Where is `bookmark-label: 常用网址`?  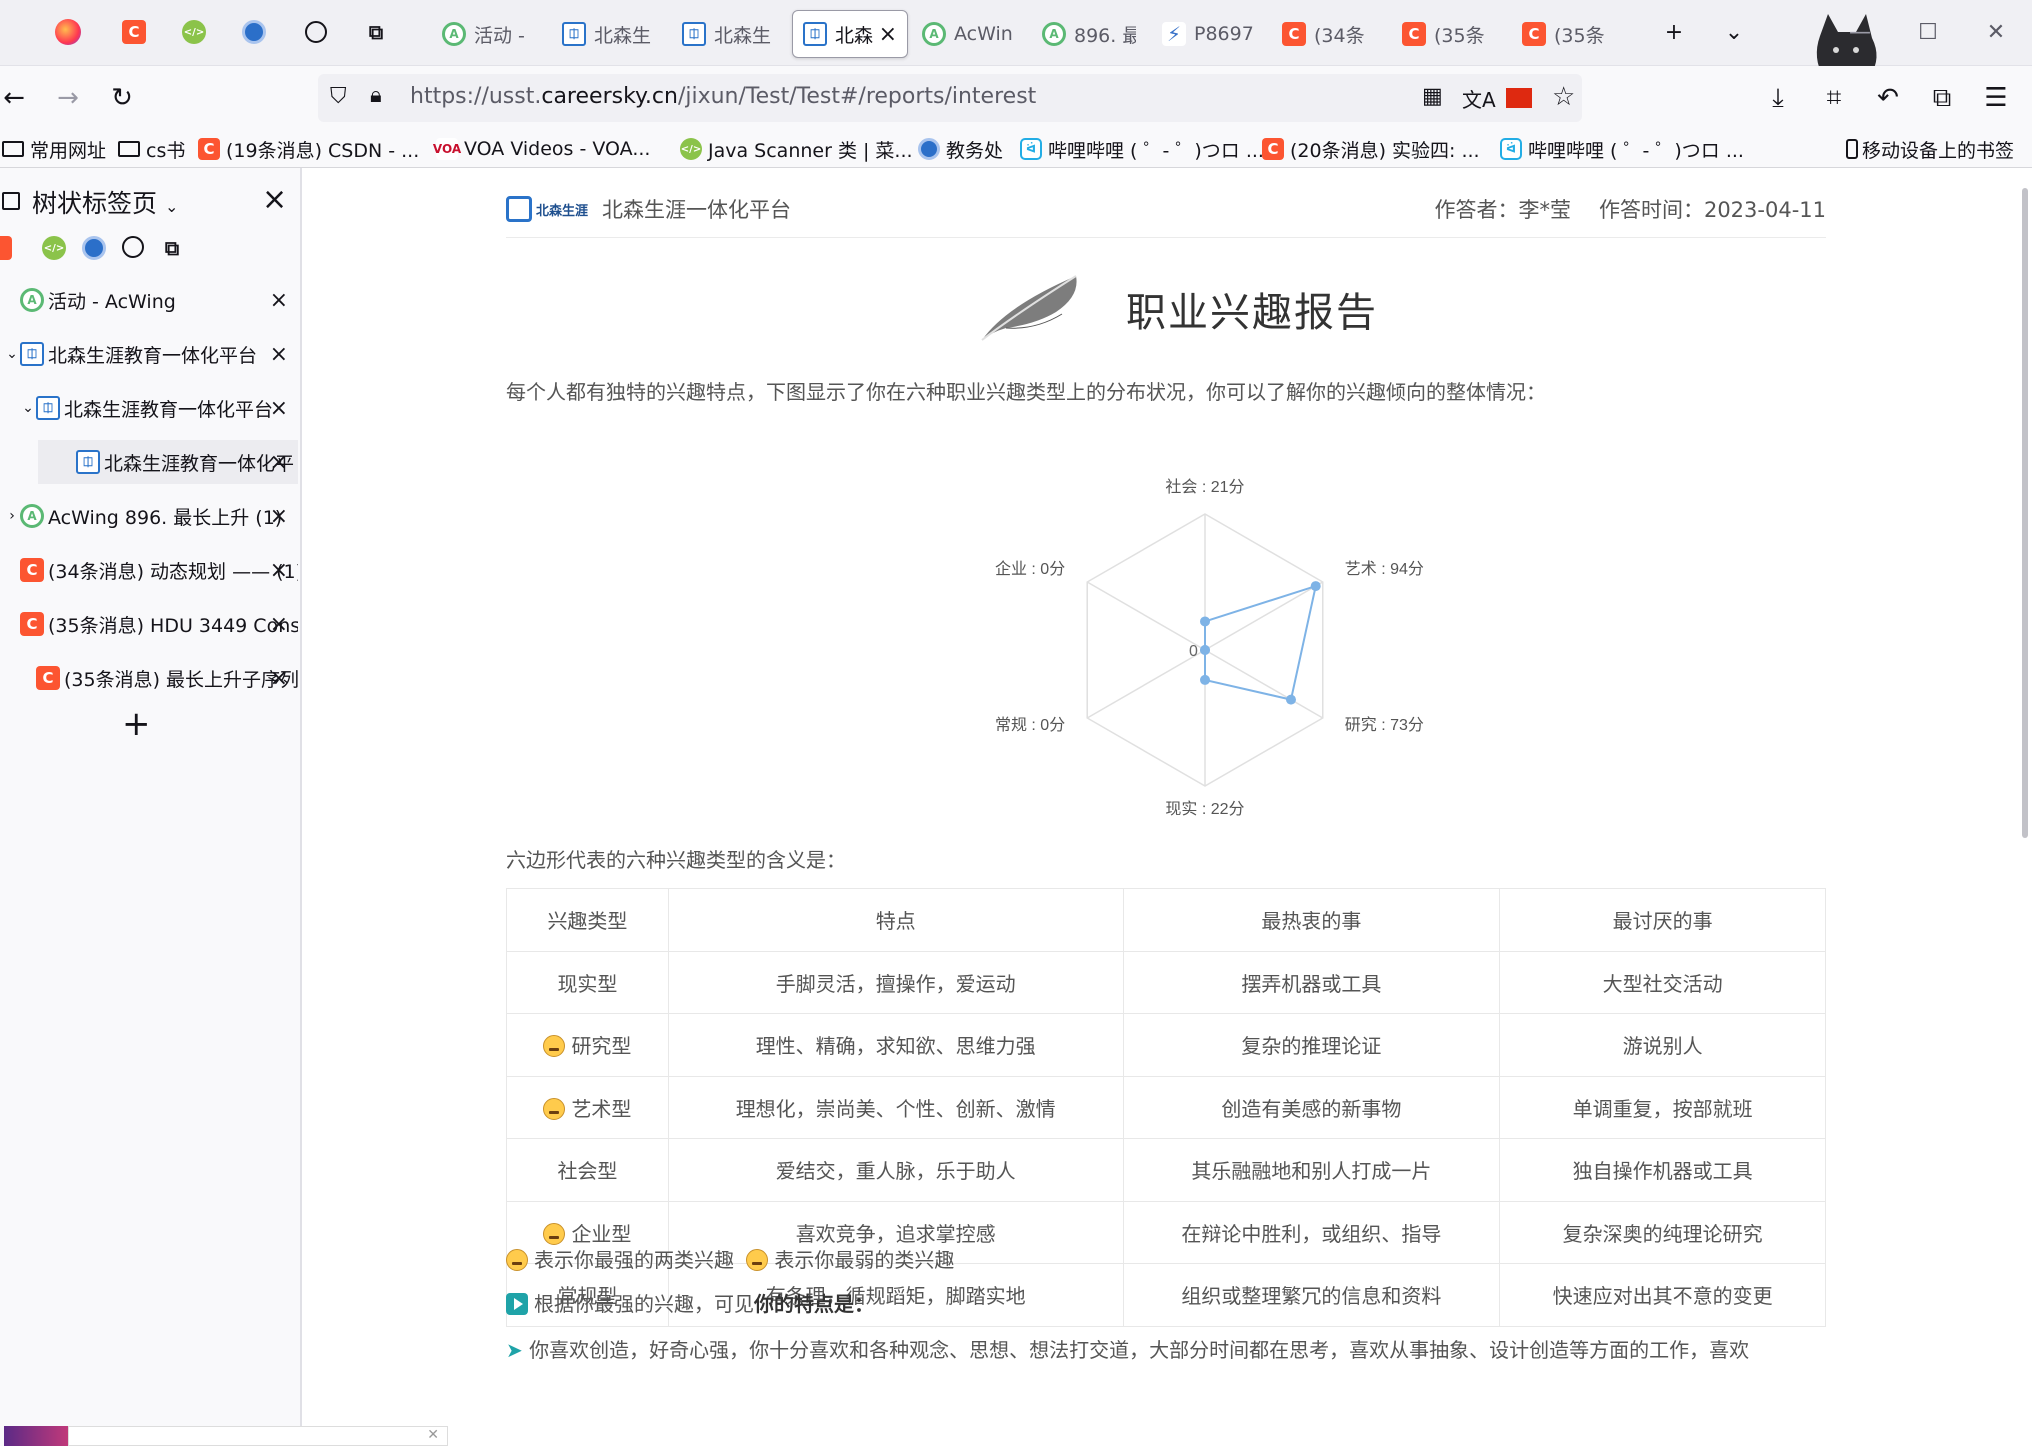
bookmark-label: 常用网址 is located at coordinates (68, 150).